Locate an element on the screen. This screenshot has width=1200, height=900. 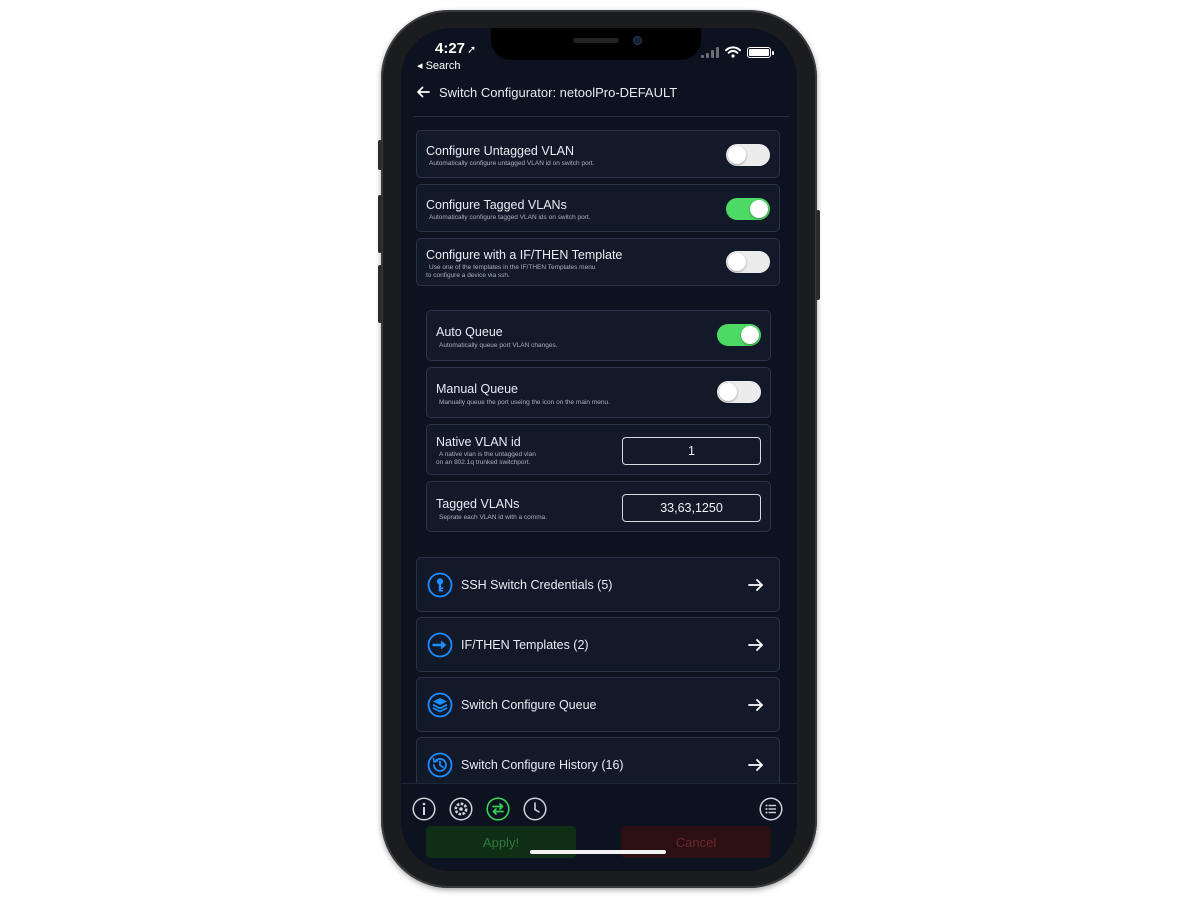
power-button is located at coordinates (818, 255).